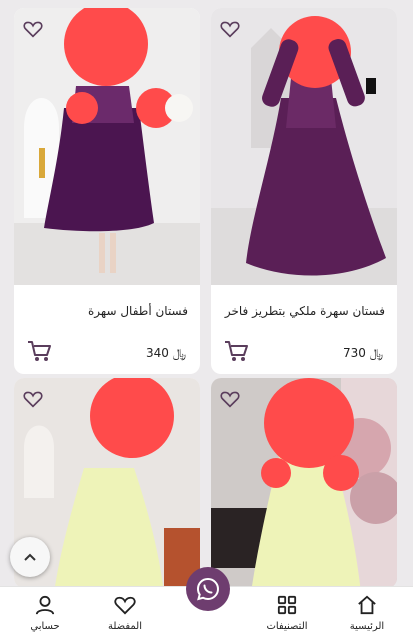 This screenshot has width=413, height=641. Describe the element at coordinates (45, 605) in the screenshot. I see `user-icon` at that location.